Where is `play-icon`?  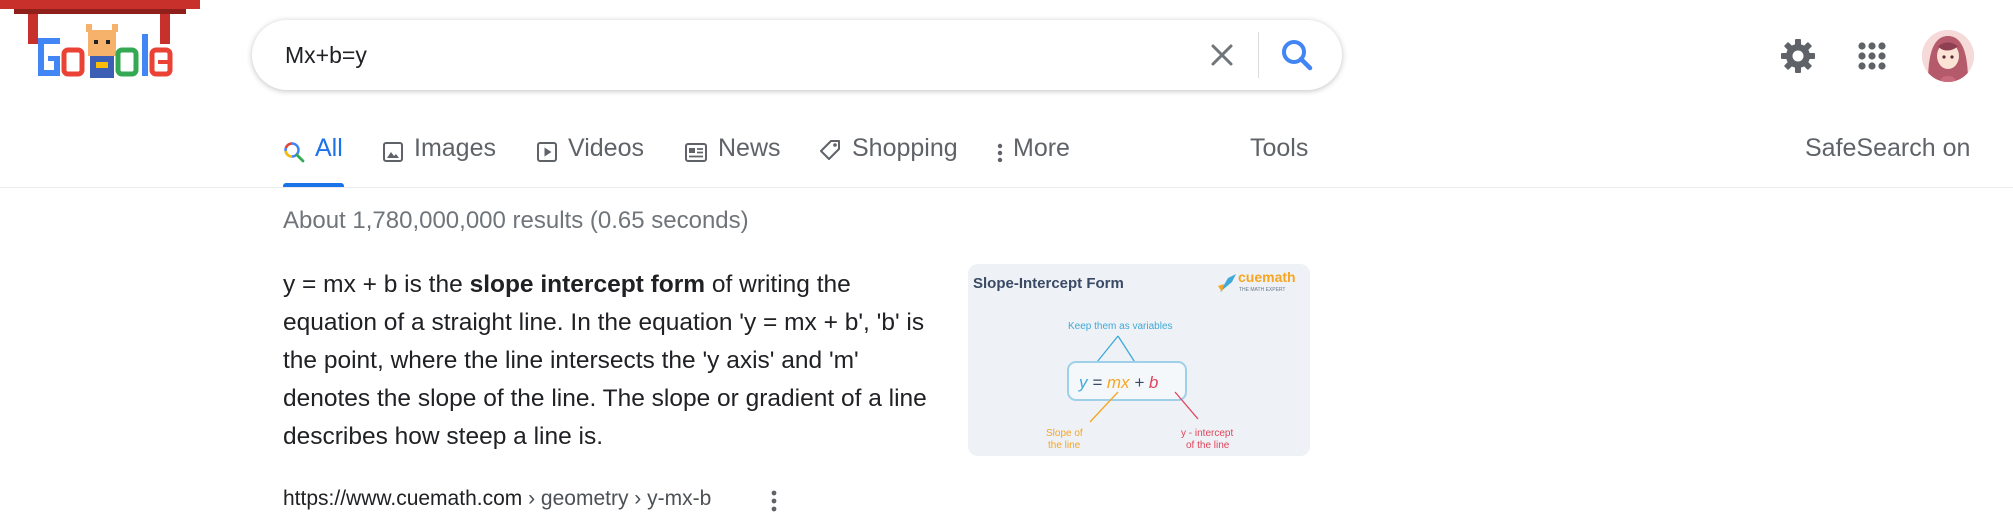
play-icon is located at coordinates (547, 152).